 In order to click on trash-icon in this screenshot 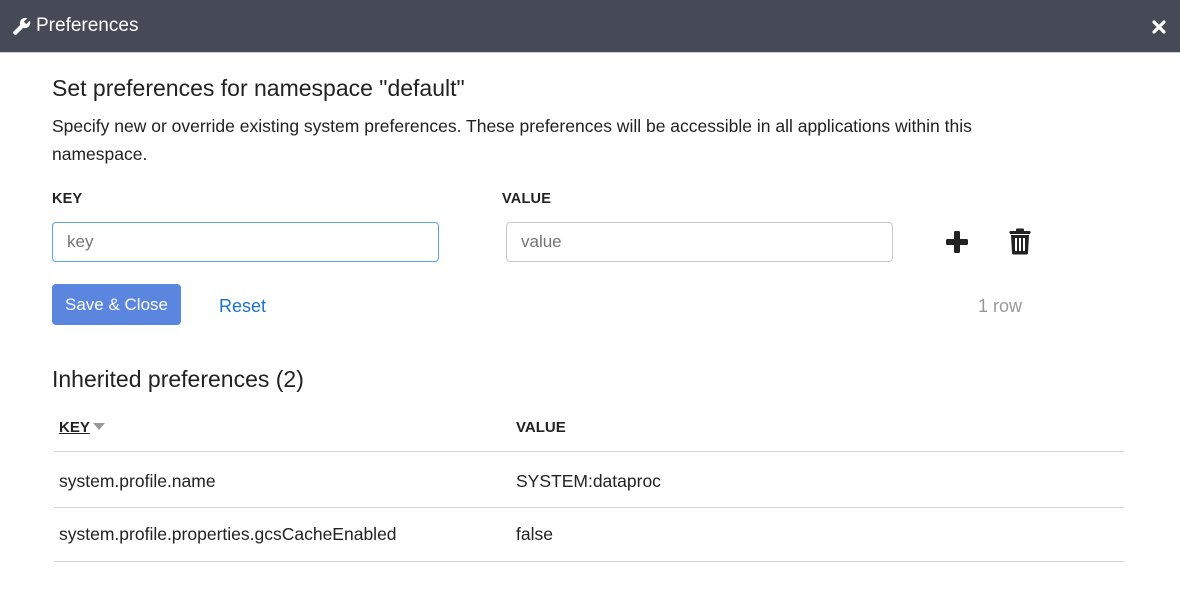, I will do `click(1020, 241)`.